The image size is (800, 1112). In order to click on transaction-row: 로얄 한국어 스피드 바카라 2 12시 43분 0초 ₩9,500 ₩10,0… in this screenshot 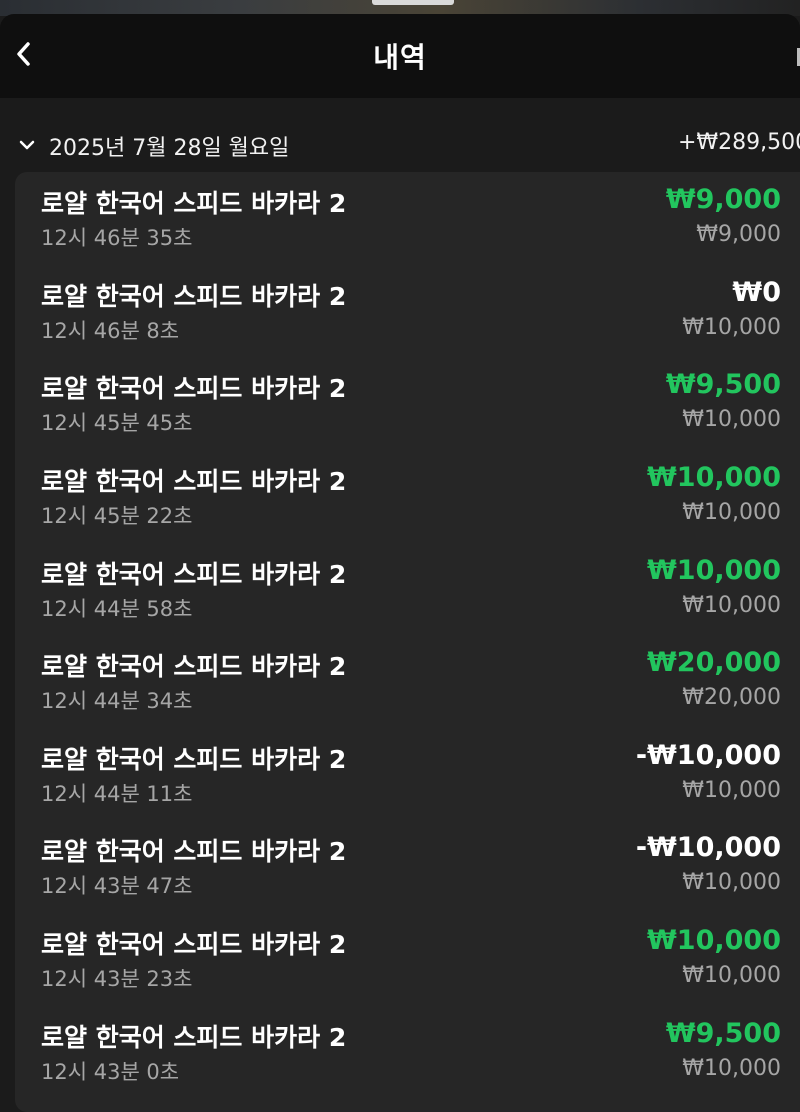, I will do `click(407, 1052)`.